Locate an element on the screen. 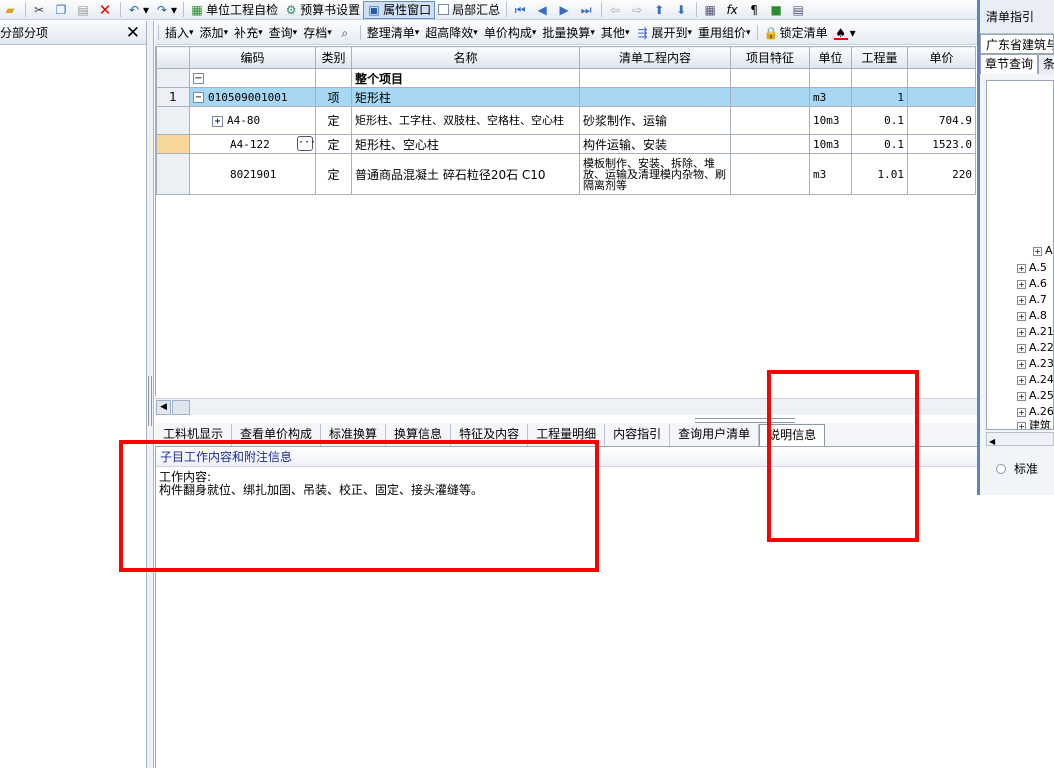  reuse-price-menu: 重用组价 is located at coordinates (724, 33).